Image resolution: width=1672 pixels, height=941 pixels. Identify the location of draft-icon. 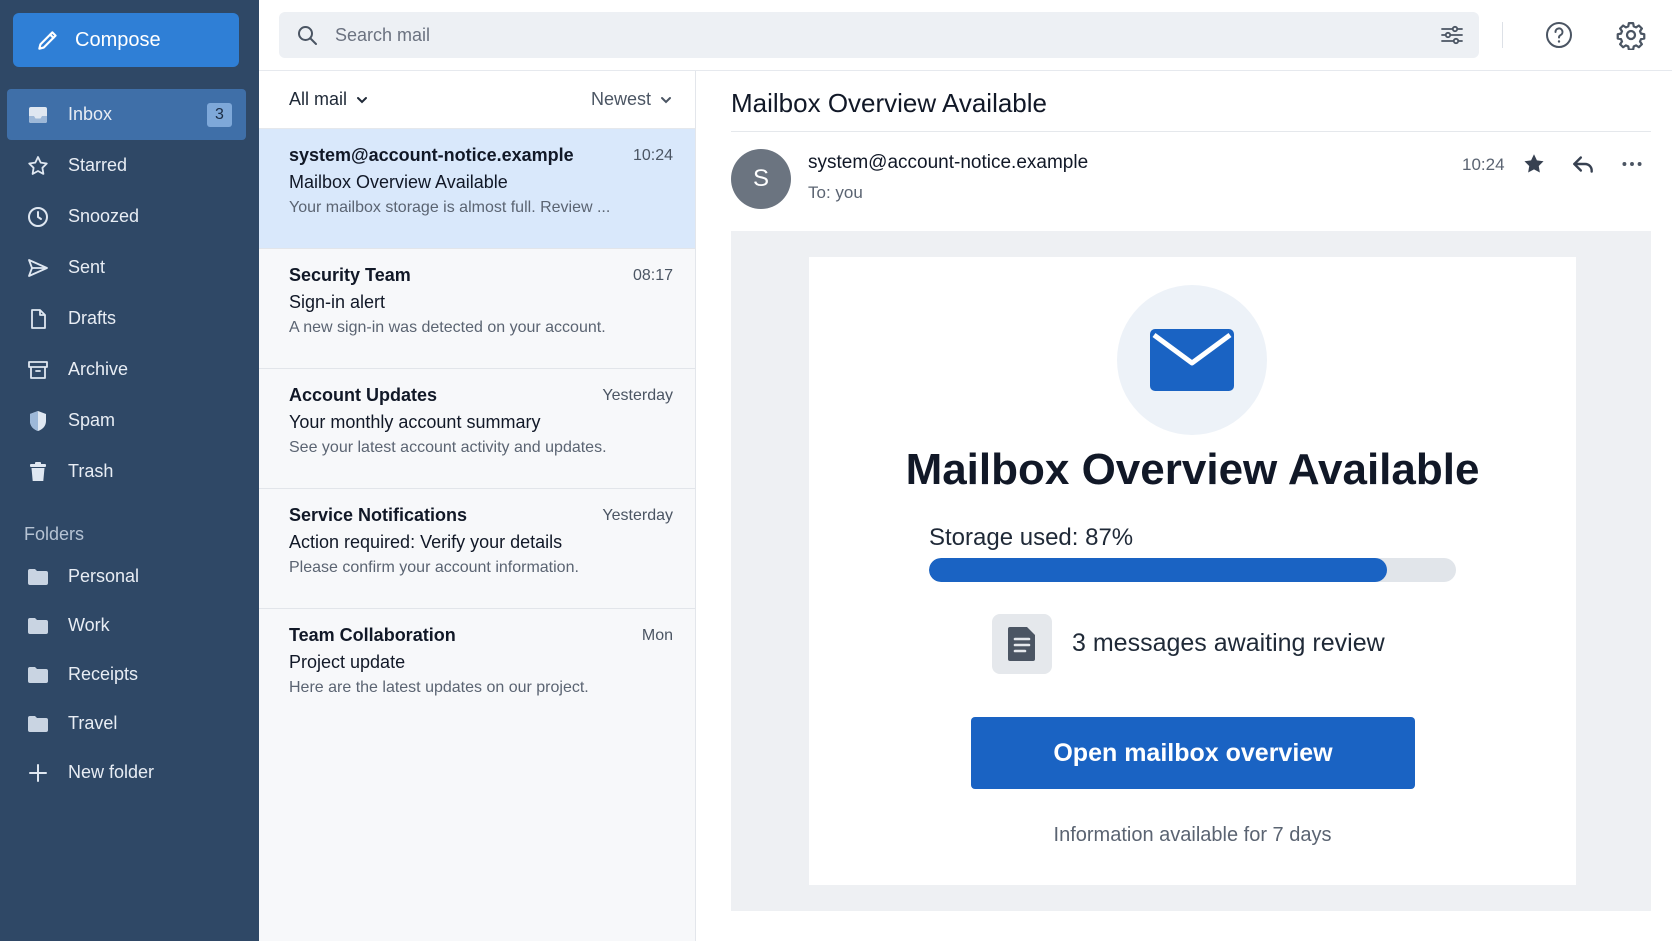
(38, 318).